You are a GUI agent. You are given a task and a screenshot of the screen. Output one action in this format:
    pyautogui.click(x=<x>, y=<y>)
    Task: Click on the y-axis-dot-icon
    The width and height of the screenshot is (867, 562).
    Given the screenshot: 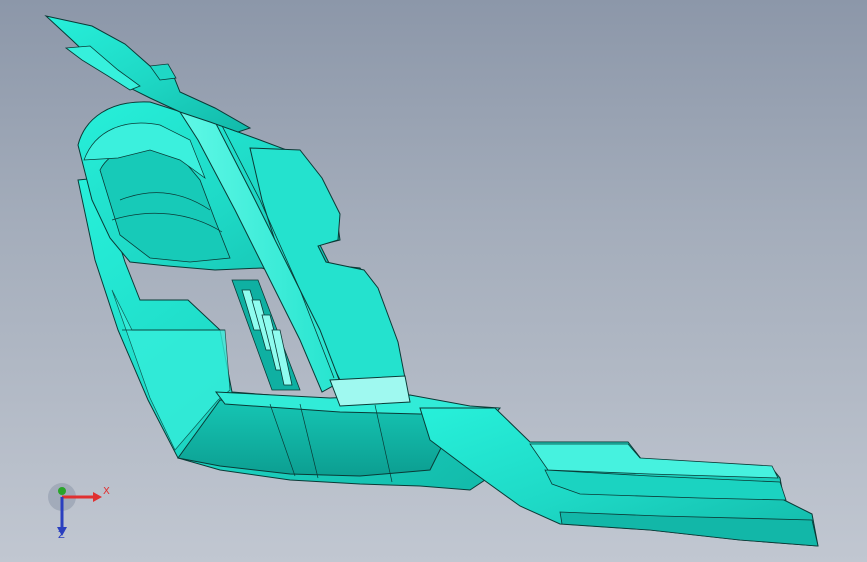 What is the action you would take?
    pyautogui.click(x=62, y=491)
    